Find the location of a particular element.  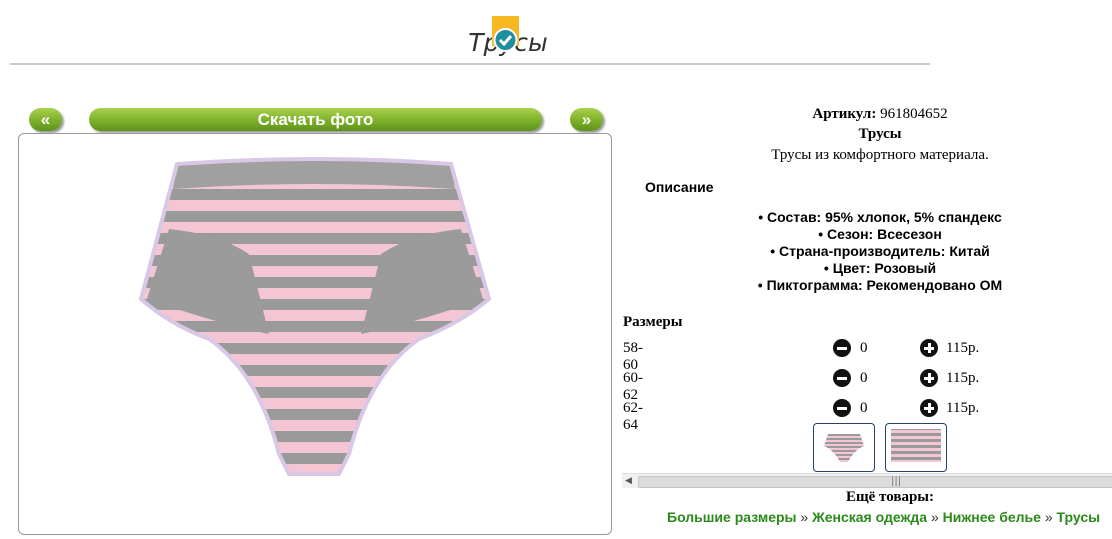

prev-photo-button: « is located at coordinates (45, 119).